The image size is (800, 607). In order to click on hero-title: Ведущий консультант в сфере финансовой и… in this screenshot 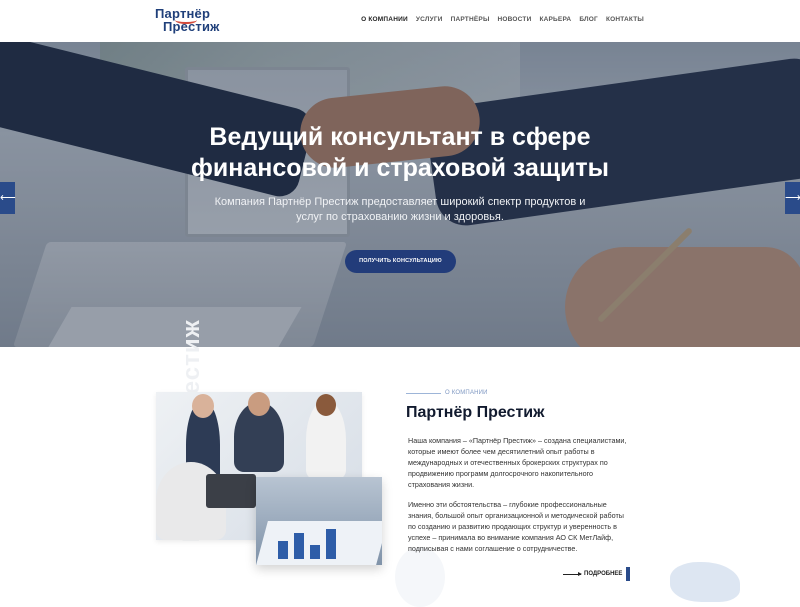, I will do `click(400, 153)`.